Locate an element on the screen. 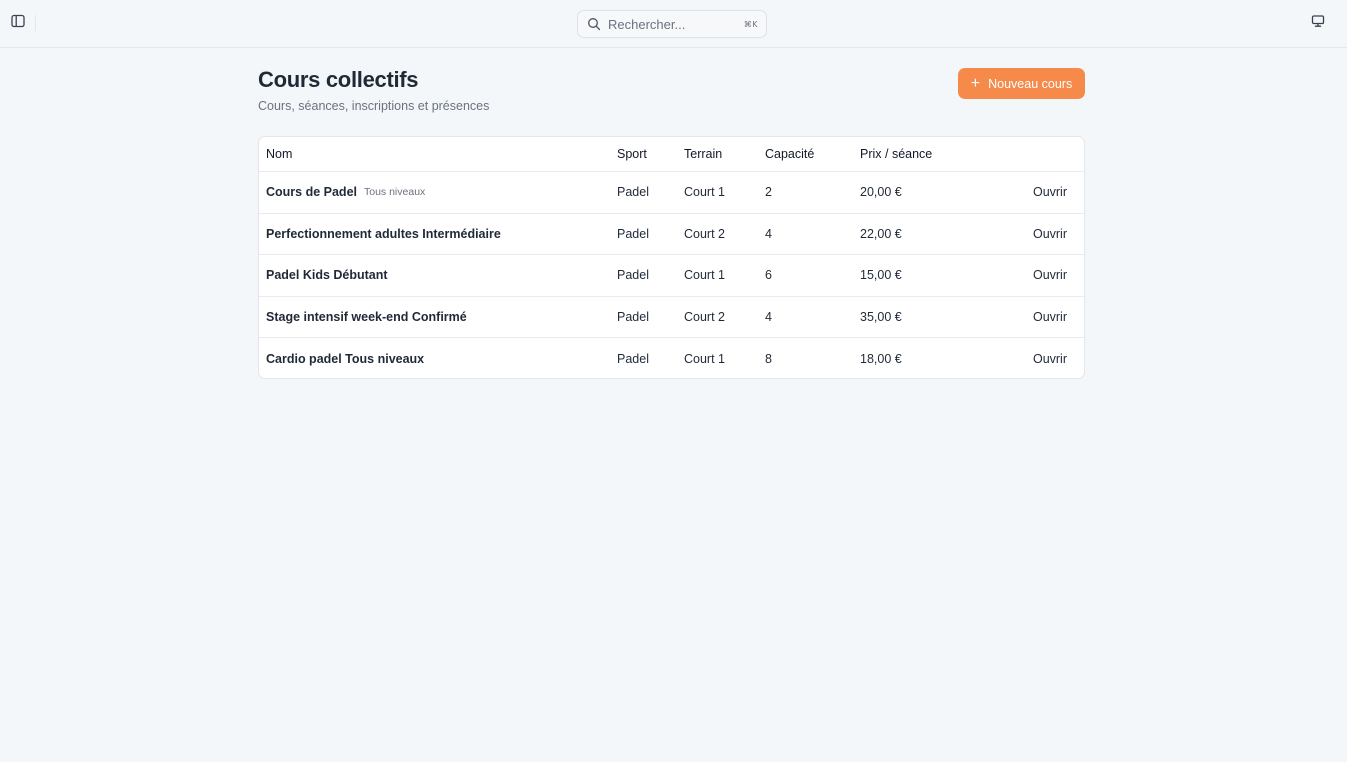 The image size is (1347, 762). table-header-row: Nom Sport Terrain Capacité Prix / séance is located at coordinates (671, 154).